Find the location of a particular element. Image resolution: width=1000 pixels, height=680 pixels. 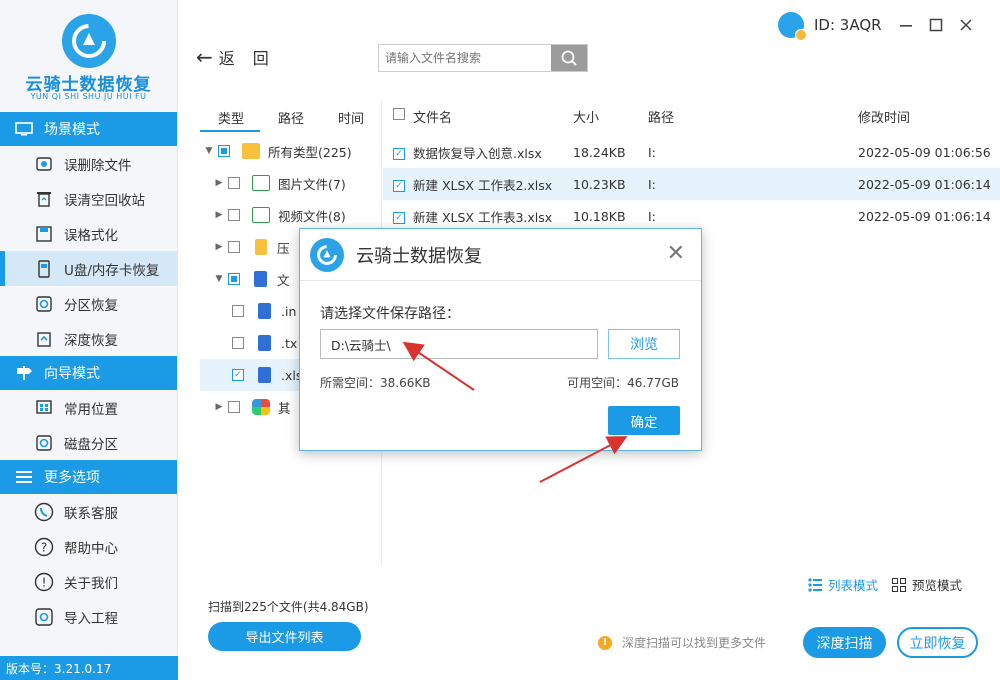

nav-help-center: ? 帮助中心 is located at coordinates (88, 546).